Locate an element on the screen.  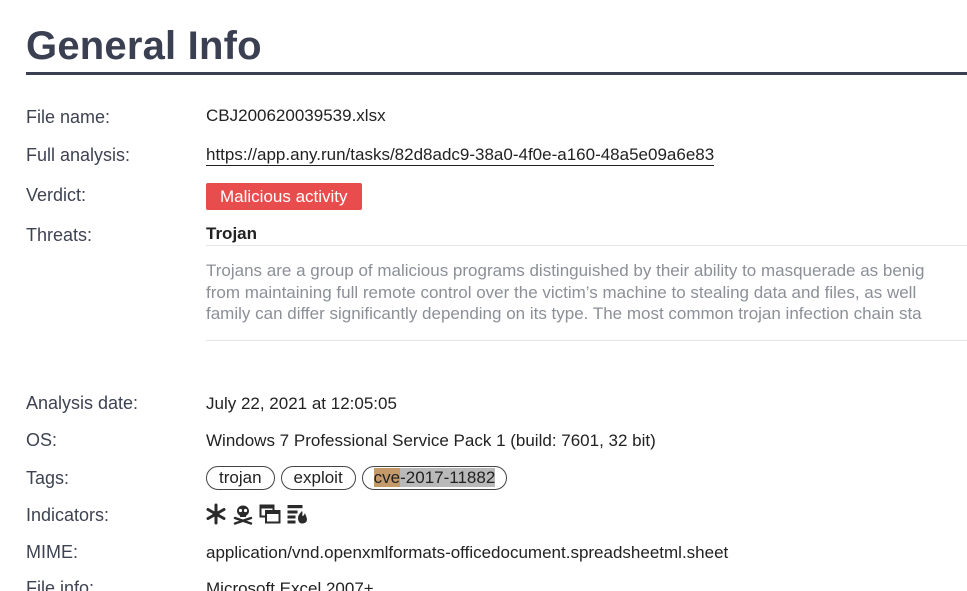
verdict-label: Verdict: is located at coordinates (56, 195).